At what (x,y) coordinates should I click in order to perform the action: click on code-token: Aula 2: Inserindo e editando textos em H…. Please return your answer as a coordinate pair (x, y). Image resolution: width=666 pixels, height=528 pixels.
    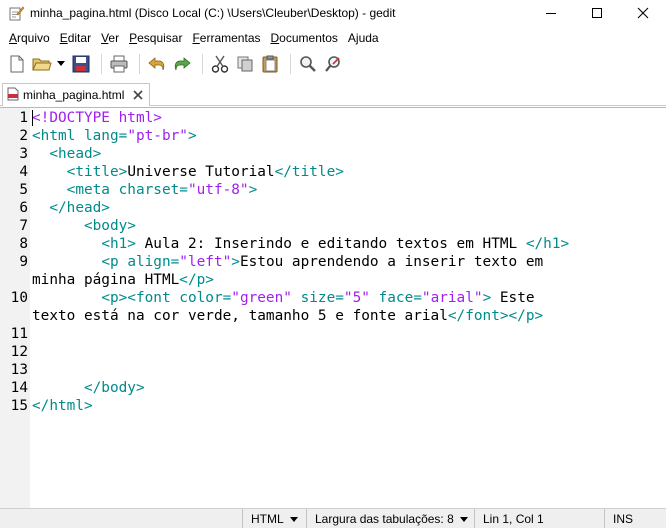
    Looking at the image, I should click on (330, 244).